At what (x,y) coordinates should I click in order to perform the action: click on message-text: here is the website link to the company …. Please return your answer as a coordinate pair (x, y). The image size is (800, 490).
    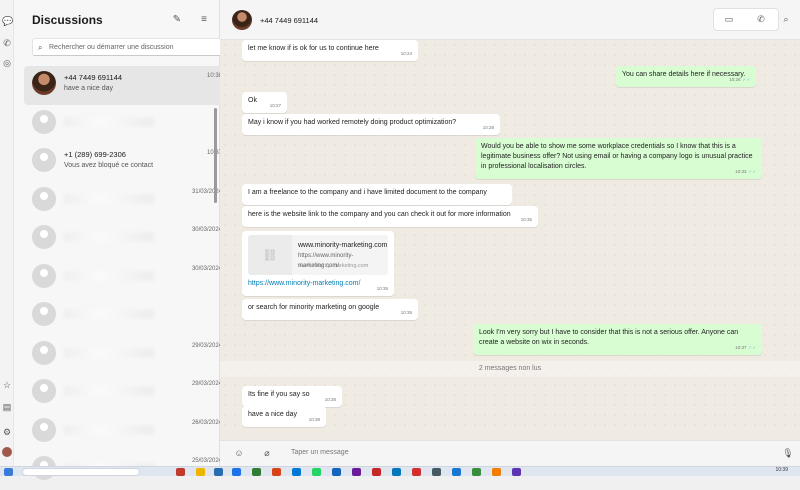
    Looking at the image, I should click on (379, 214).